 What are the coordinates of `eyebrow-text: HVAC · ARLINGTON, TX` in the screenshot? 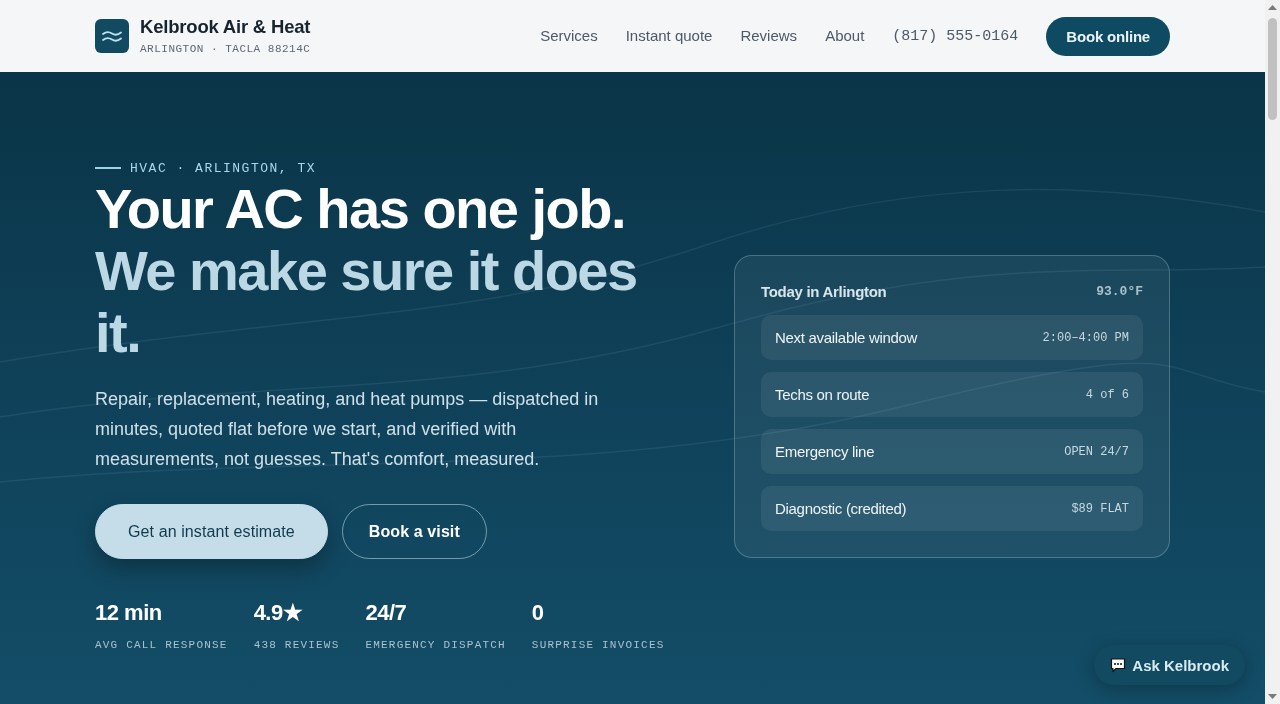 It's located at (223, 168).